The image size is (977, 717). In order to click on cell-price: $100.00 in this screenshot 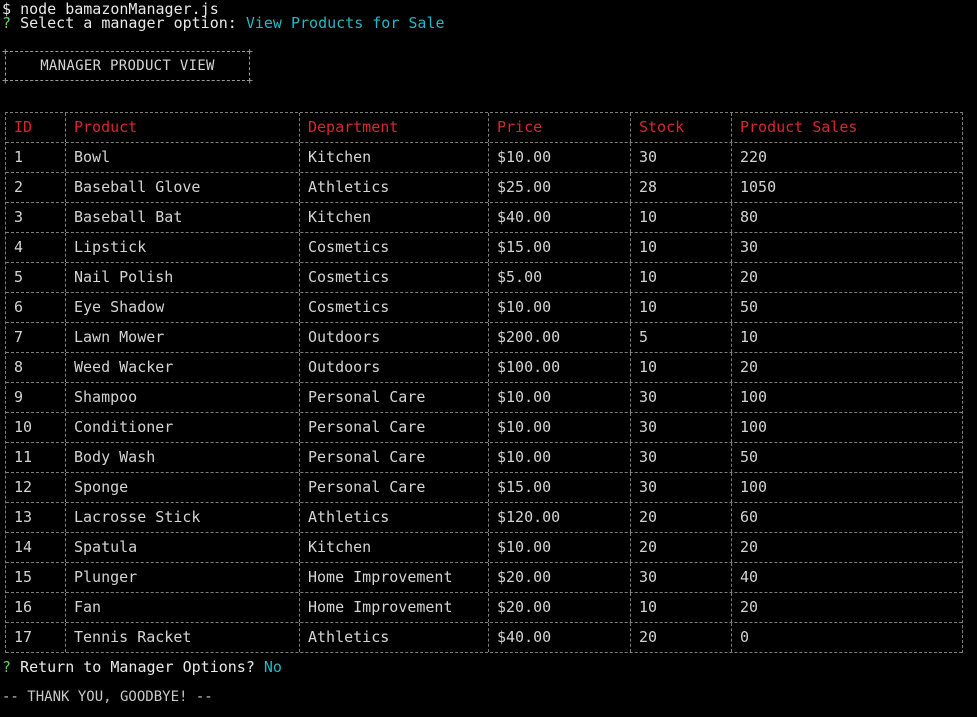, I will do `click(559, 367)`.